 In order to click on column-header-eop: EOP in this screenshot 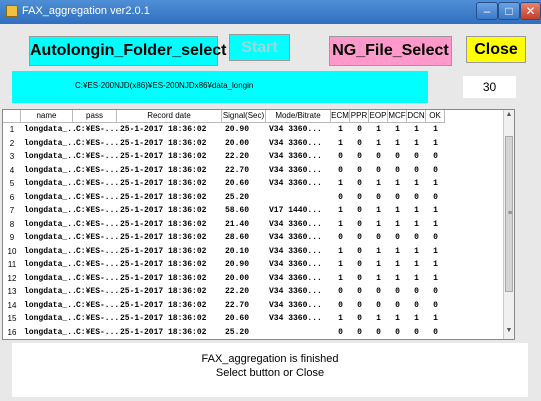, I will do `click(378, 116)`.